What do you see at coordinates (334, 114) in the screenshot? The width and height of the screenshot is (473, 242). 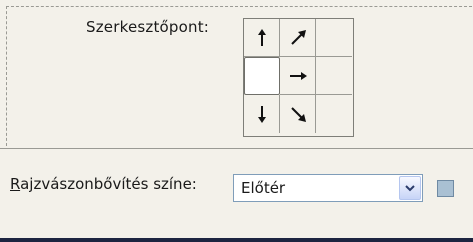 I see `anchor-cell-bottom-right` at bounding box center [334, 114].